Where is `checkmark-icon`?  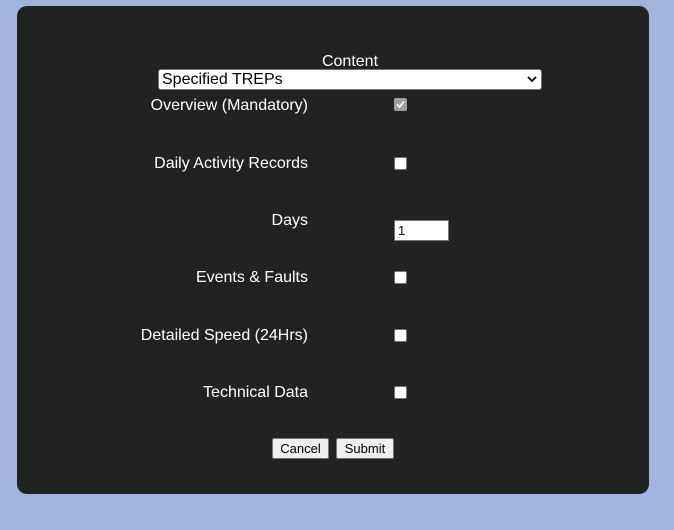 checkmark-icon is located at coordinates (400, 104).